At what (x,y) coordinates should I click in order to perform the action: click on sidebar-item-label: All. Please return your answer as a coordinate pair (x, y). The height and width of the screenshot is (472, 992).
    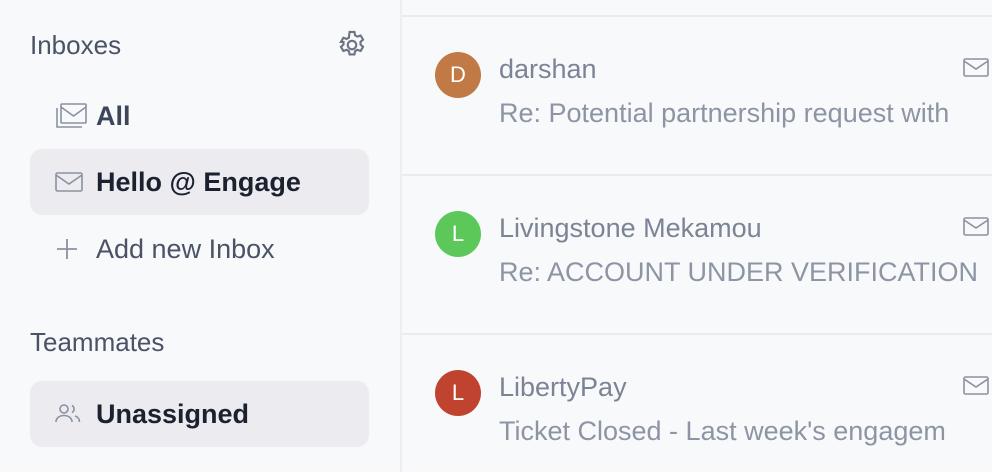
    Looking at the image, I should click on (113, 115).